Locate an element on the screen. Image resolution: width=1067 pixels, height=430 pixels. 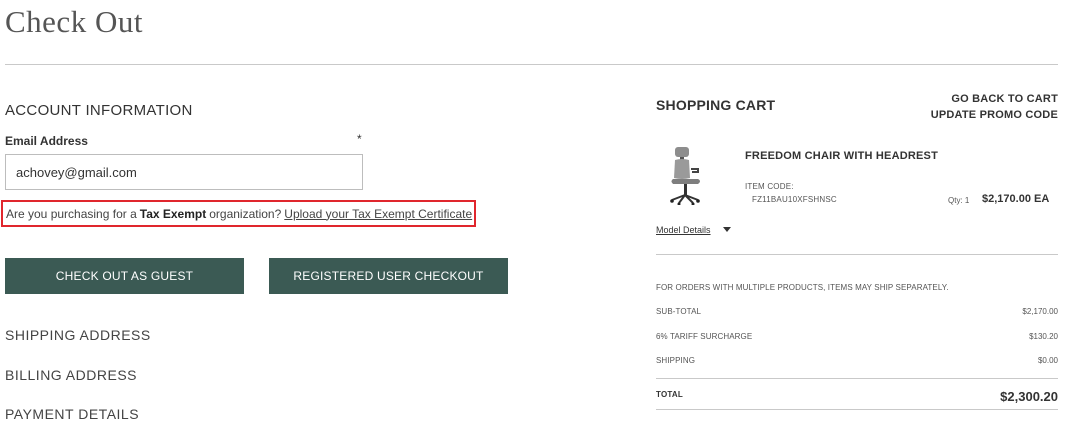
required-marker: * is located at coordinates (359, 139).